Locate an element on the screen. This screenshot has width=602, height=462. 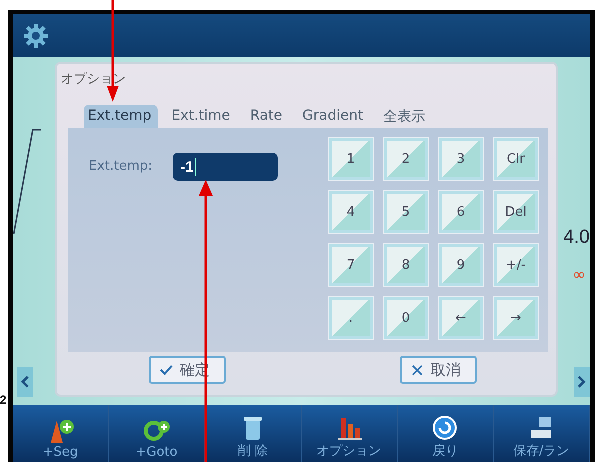
keypad-key: → is located at coordinates (516, 318).